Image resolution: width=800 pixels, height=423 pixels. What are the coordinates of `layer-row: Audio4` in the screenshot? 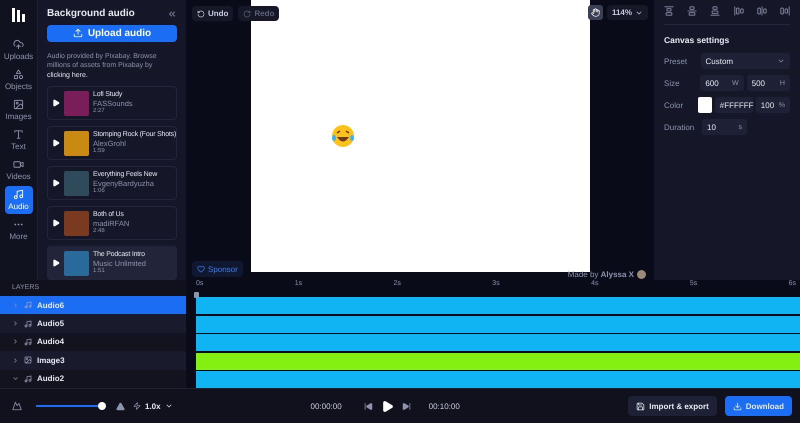 It's located at (93, 342).